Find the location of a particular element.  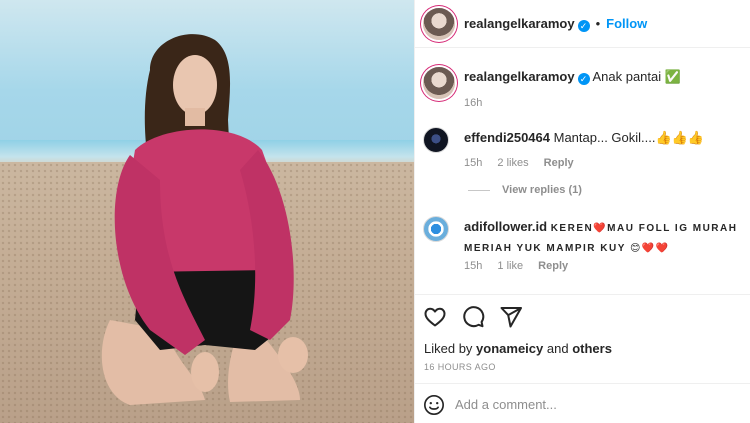

likes-prefix: Liked by is located at coordinates (448, 348).